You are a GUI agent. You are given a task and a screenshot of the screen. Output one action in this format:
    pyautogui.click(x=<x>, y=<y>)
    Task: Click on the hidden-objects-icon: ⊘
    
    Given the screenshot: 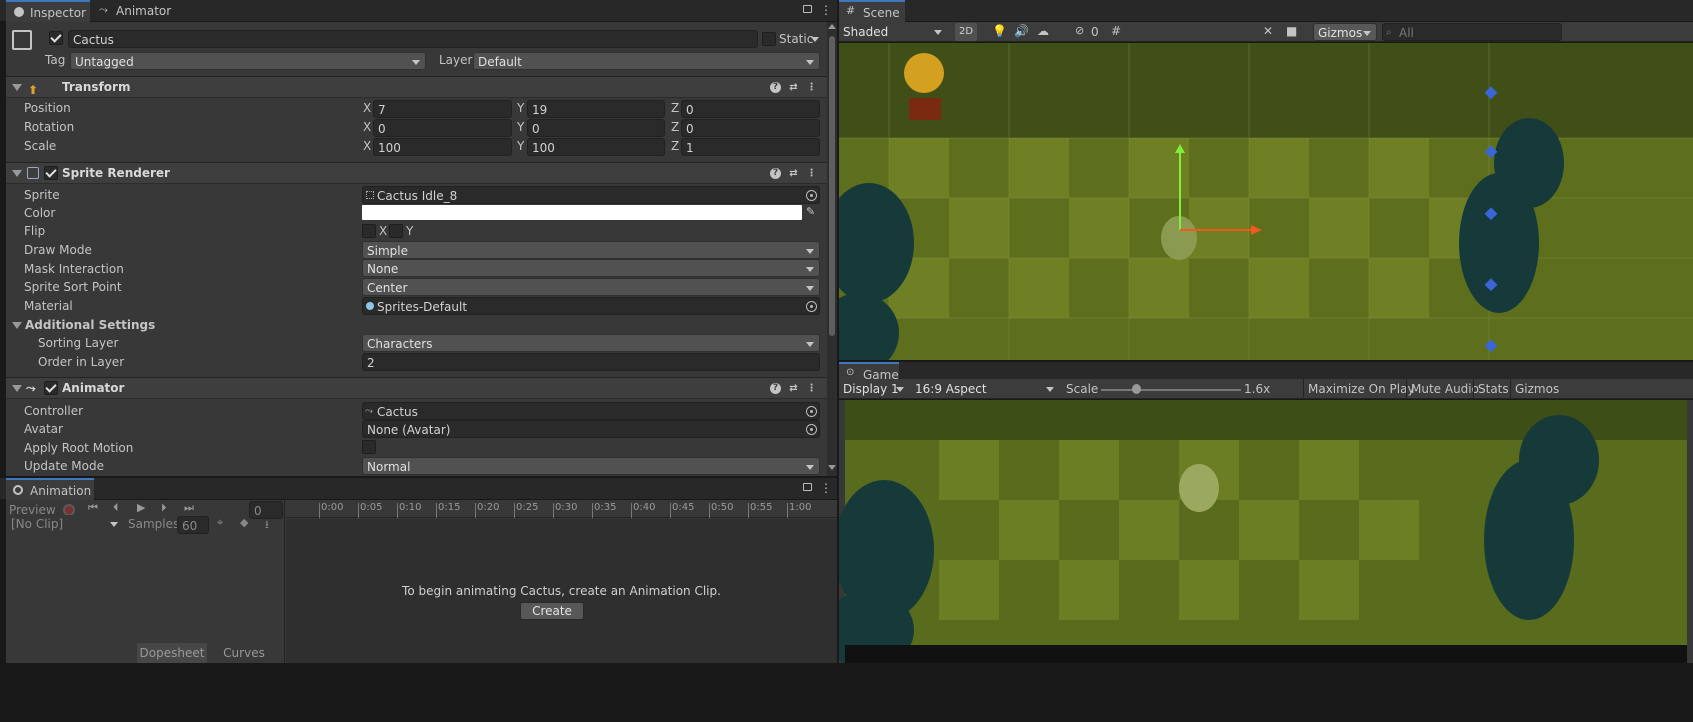 What is the action you would take?
    pyautogui.click(x=1079, y=30)
    